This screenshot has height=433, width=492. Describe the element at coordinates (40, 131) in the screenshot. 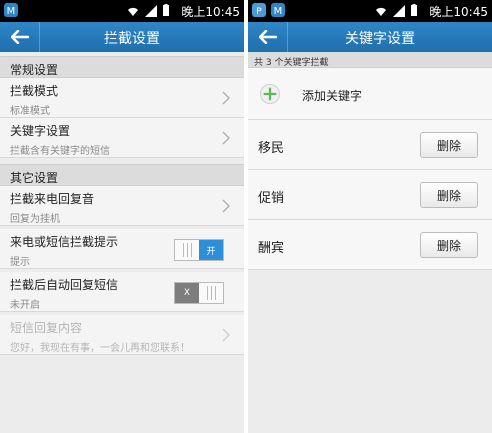

I see `setting-title: 关键字设置` at that location.